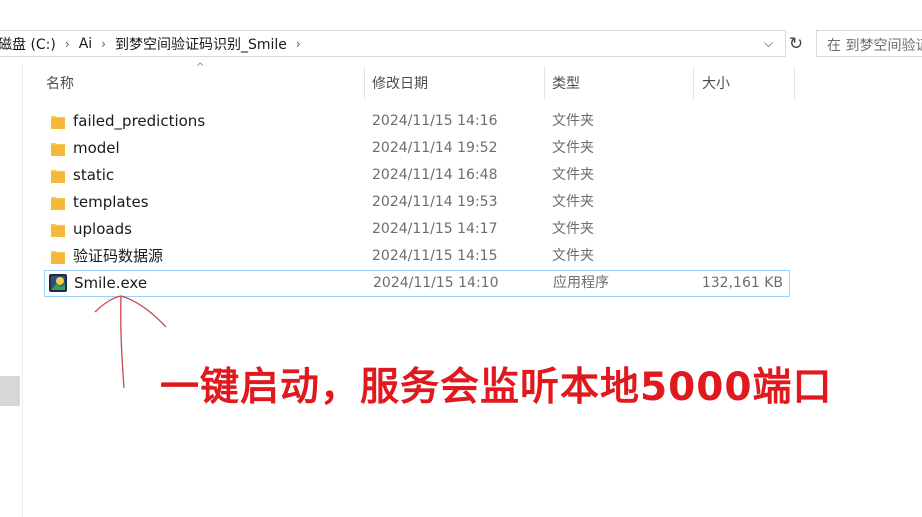 This screenshot has width=922, height=517. What do you see at coordinates (93, 175) in the screenshot?
I see `file-name: static` at bounding box center [93, 175].